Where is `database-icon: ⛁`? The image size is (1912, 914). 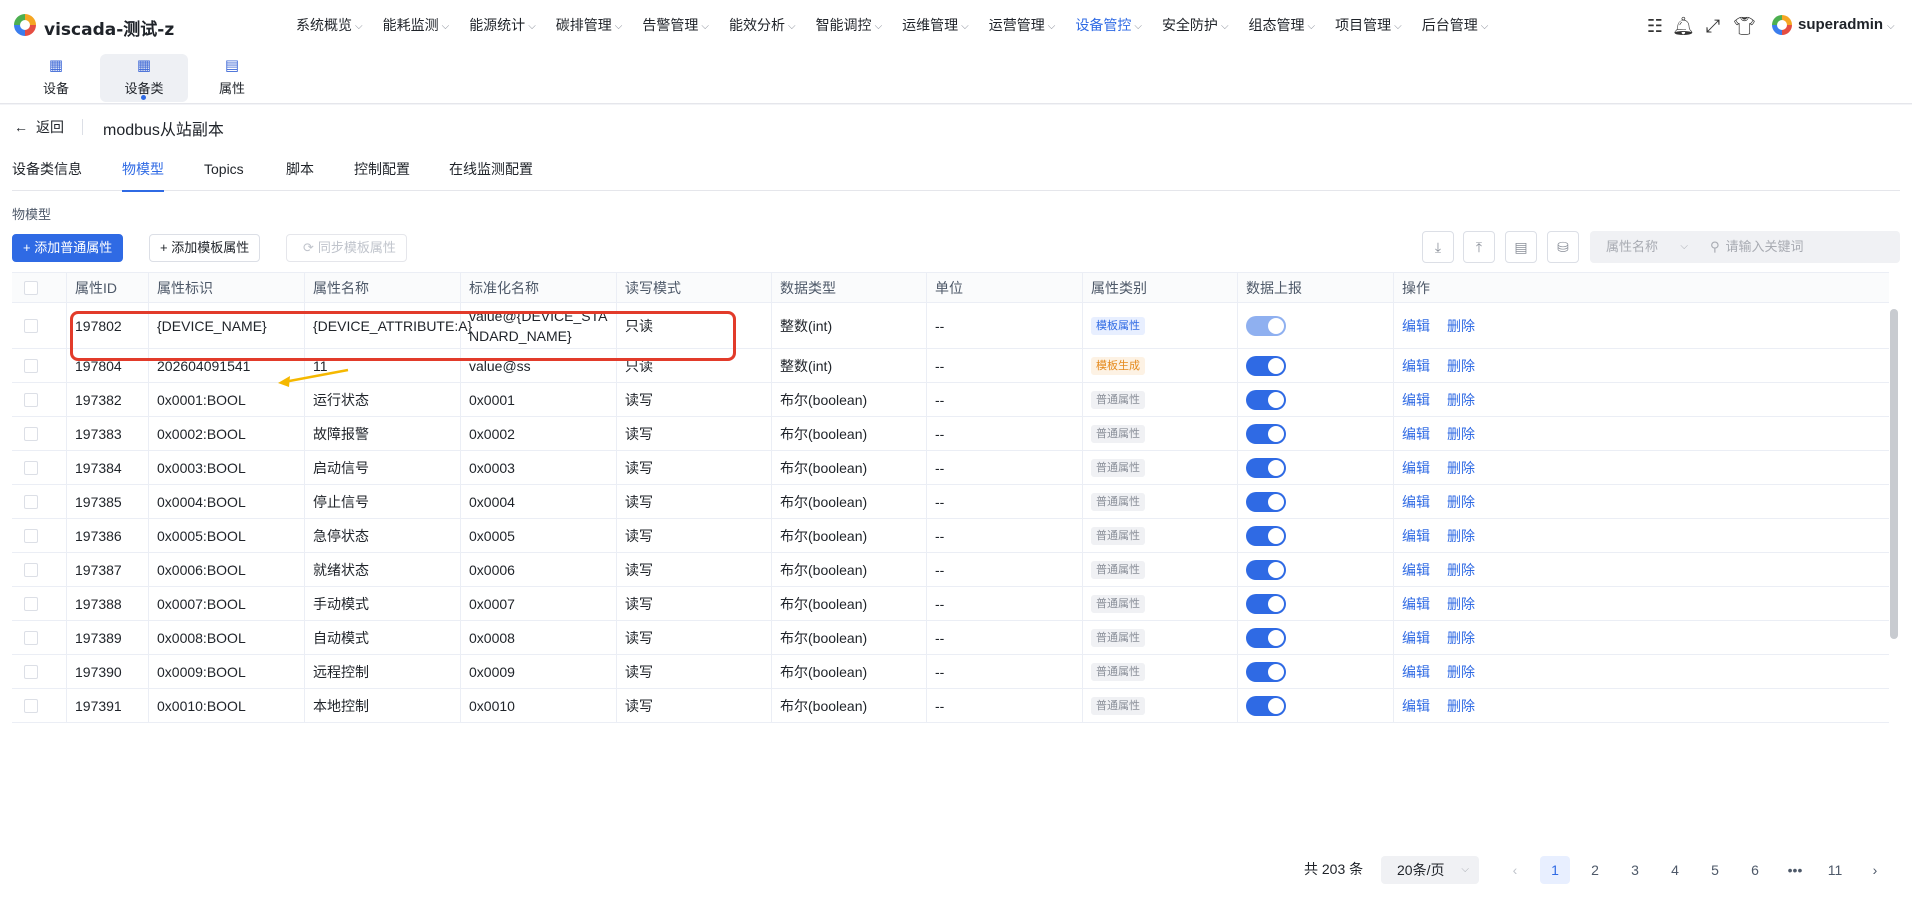 database-icon: ⛁ is located at coordinates (1563, 247).